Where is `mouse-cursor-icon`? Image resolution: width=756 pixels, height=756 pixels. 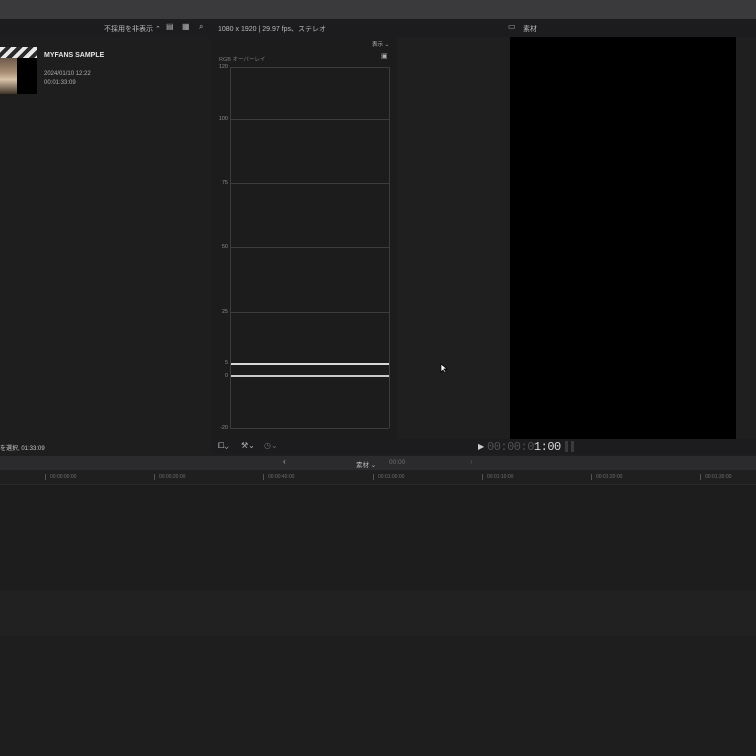 mouse-cursor-icon is located at coordinates (444, 368).